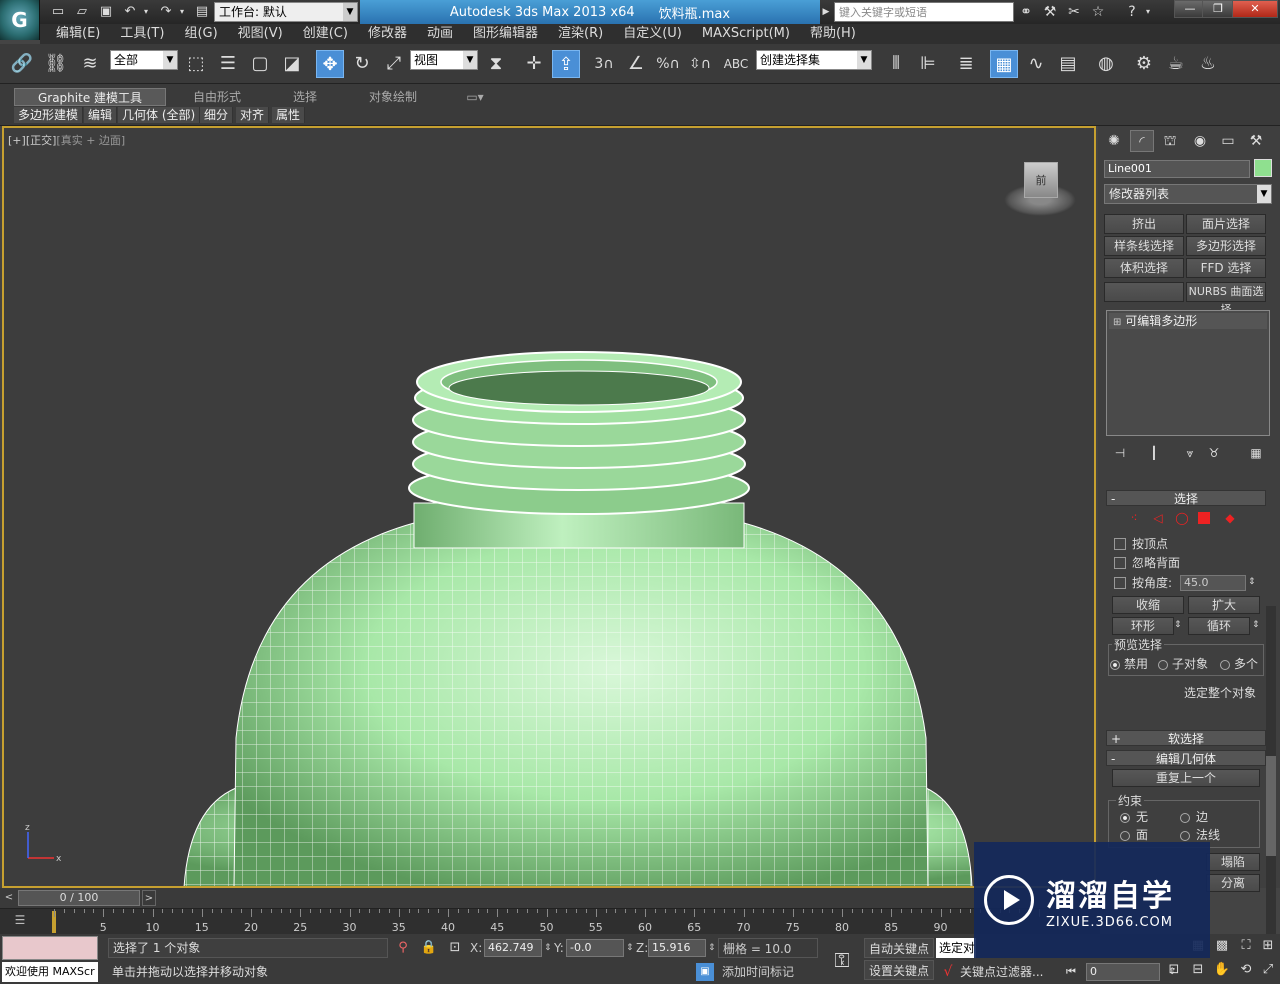  I want to click on set-key-button: 设置关键点, so click(899, 970).